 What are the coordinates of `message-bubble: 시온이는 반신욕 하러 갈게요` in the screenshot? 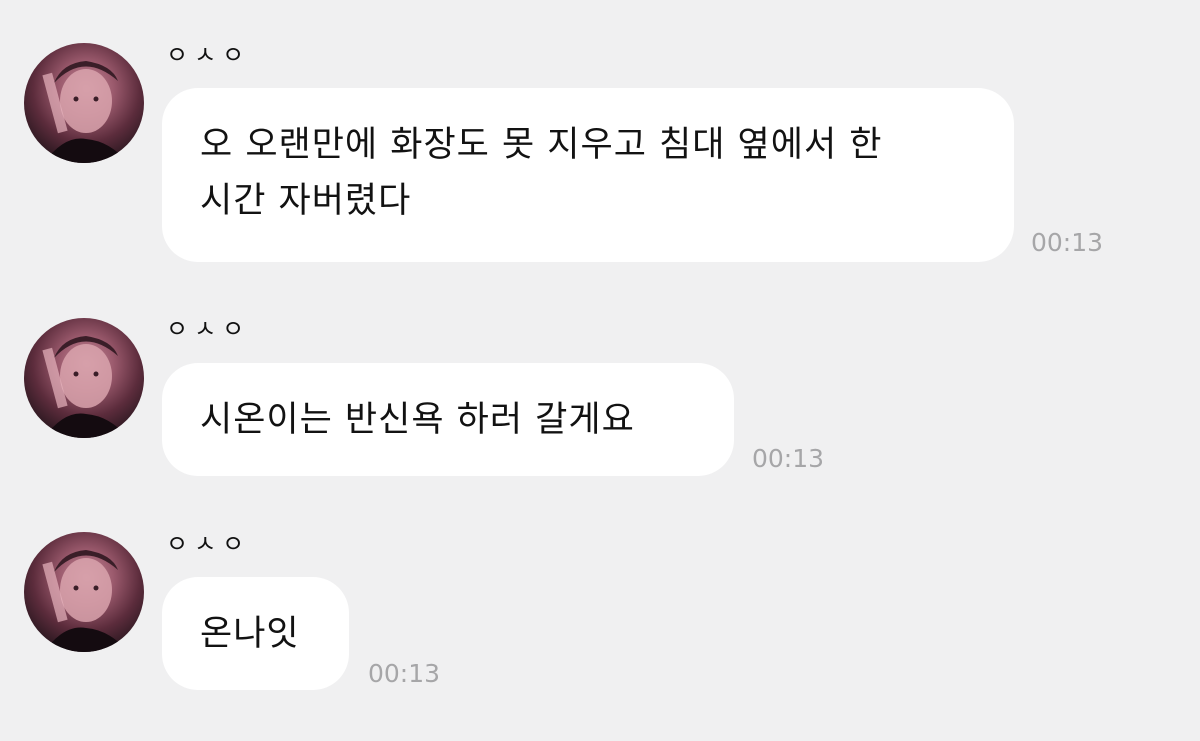 It's located at (448, 419).